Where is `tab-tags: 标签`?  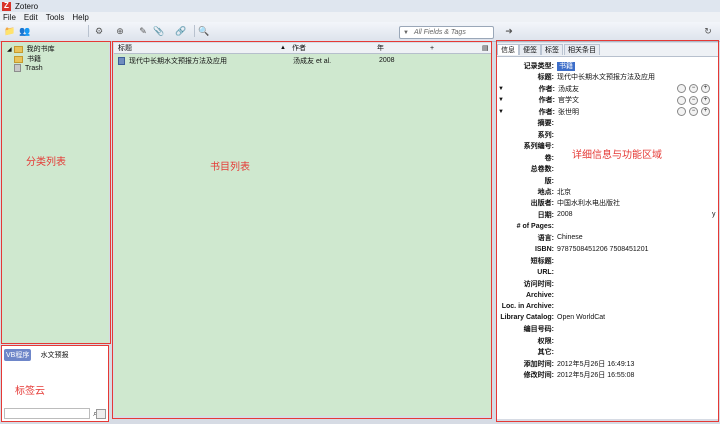 tab-tags: 标签 is located at coordinates (552, 49).